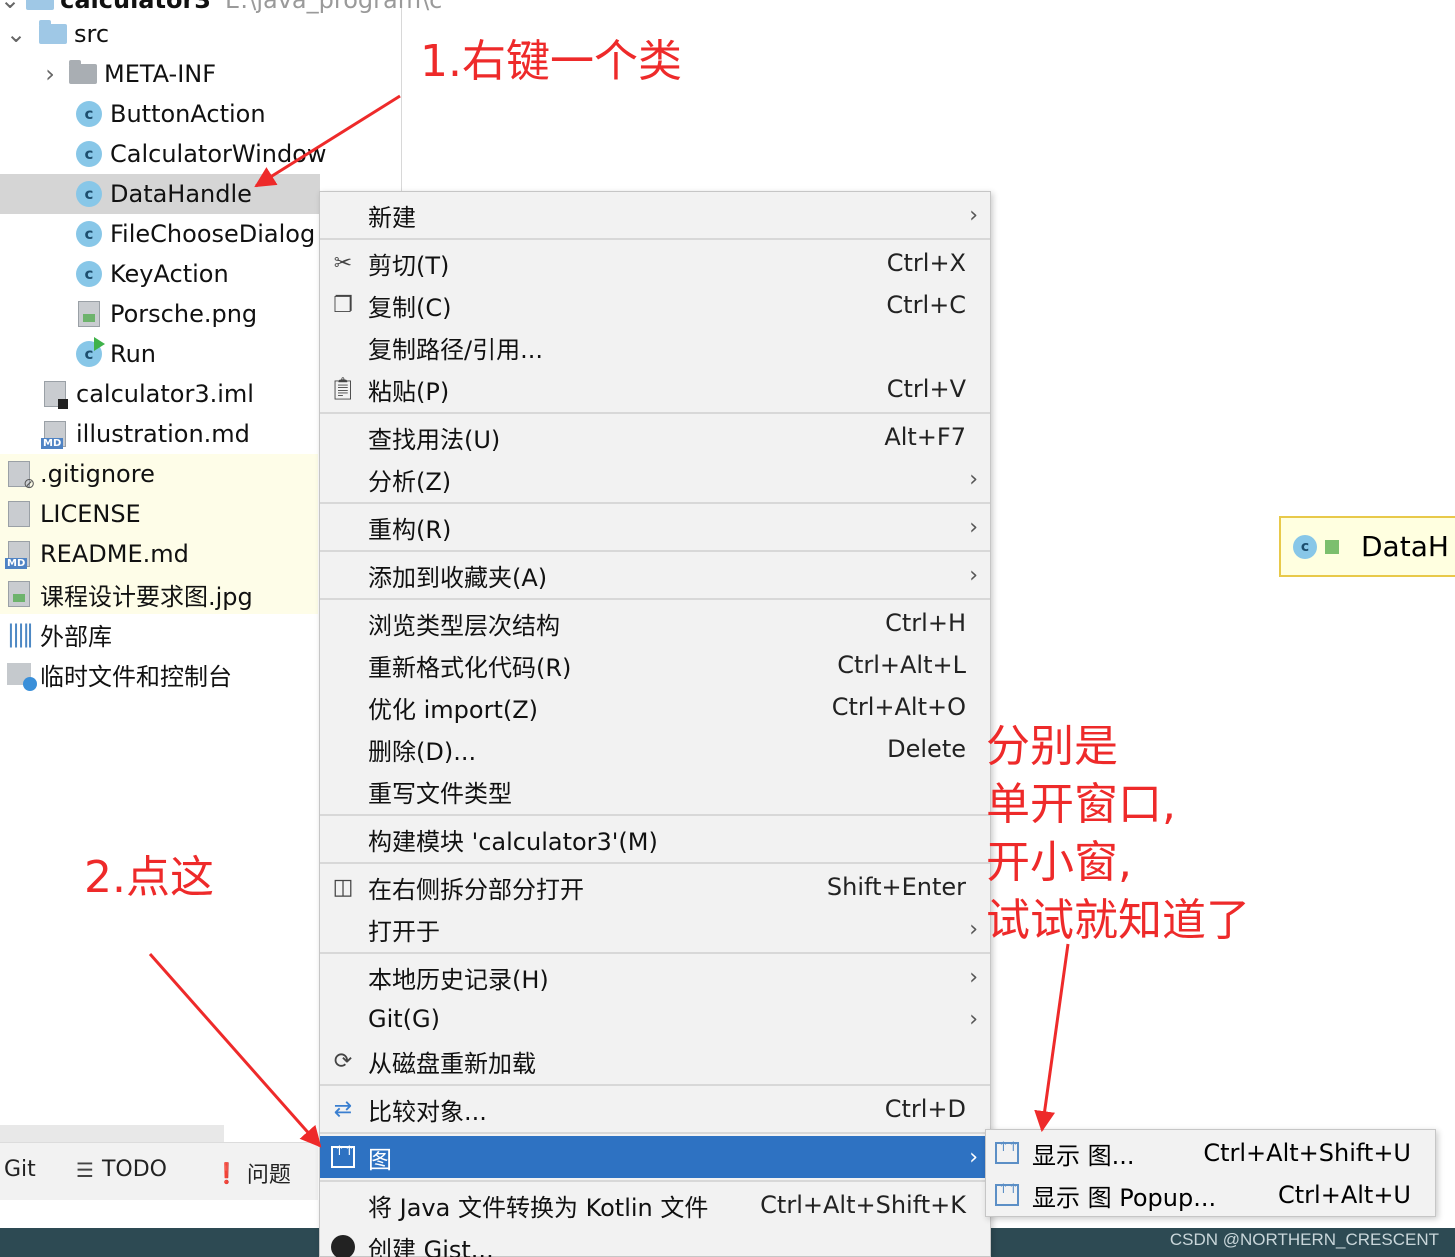  Describe the element at coordinates (551, 61) in the screenshot. I see `annotation-step1: 1.右键一个类` at that location.